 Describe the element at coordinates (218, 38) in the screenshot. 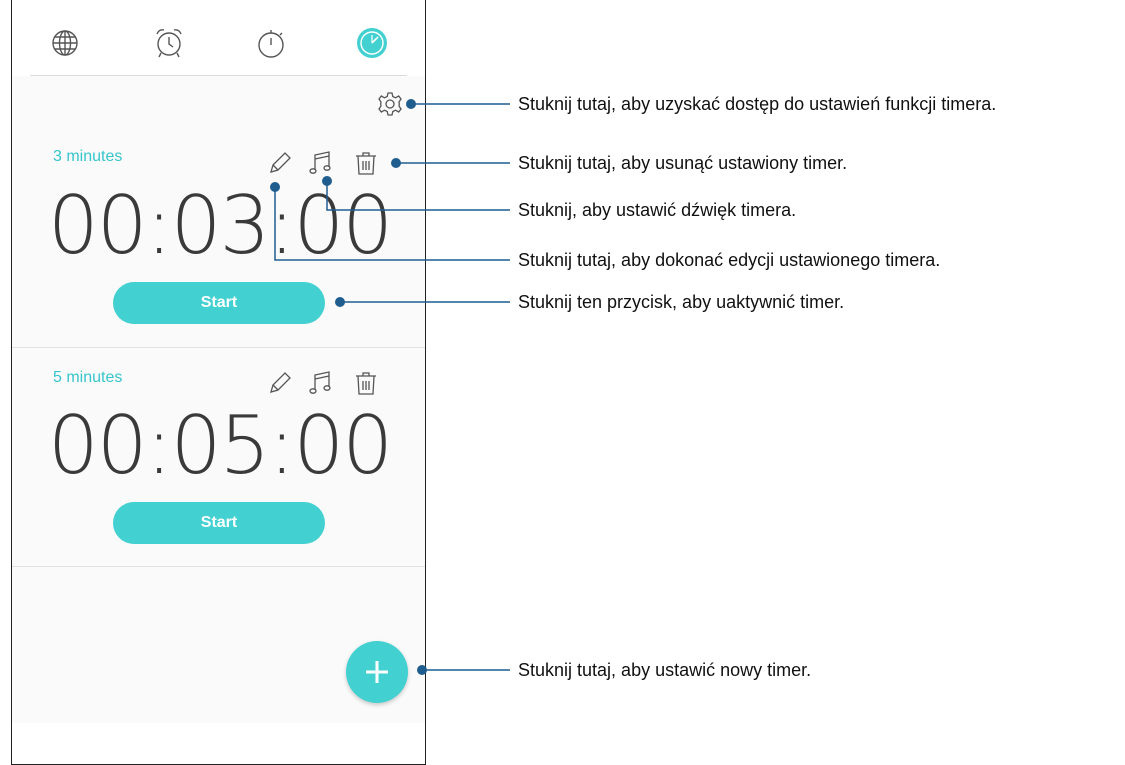

I see `tab-bar` at that location.